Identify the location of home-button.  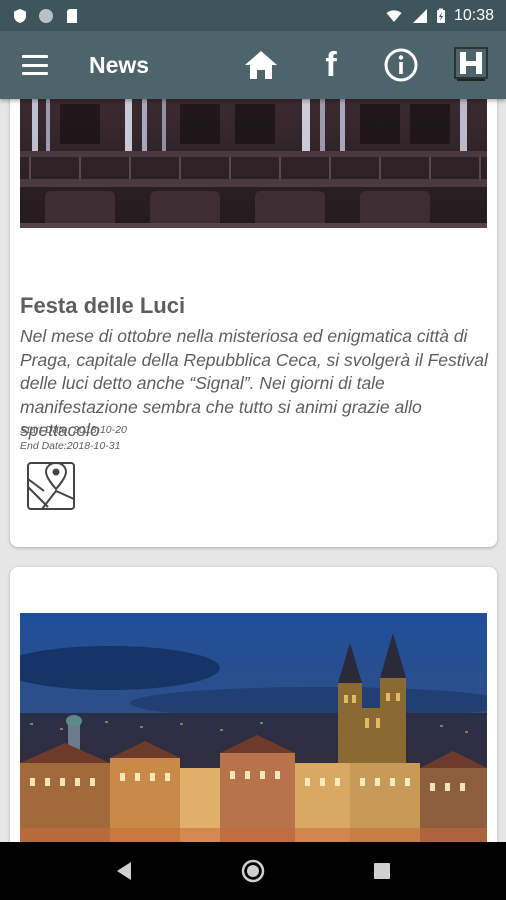
(261, 65).